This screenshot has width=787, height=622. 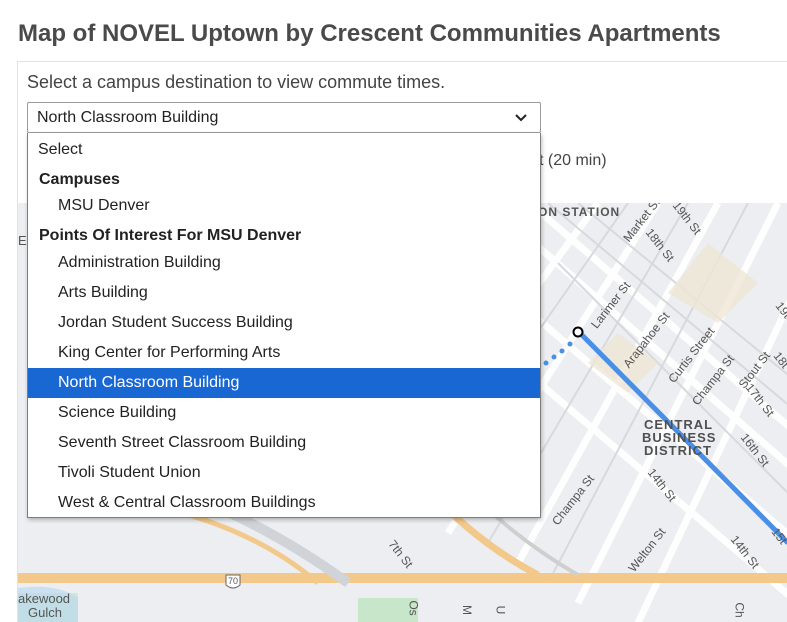 I want to click on map-label-station: ON STATION, so click(x=579, y=212).